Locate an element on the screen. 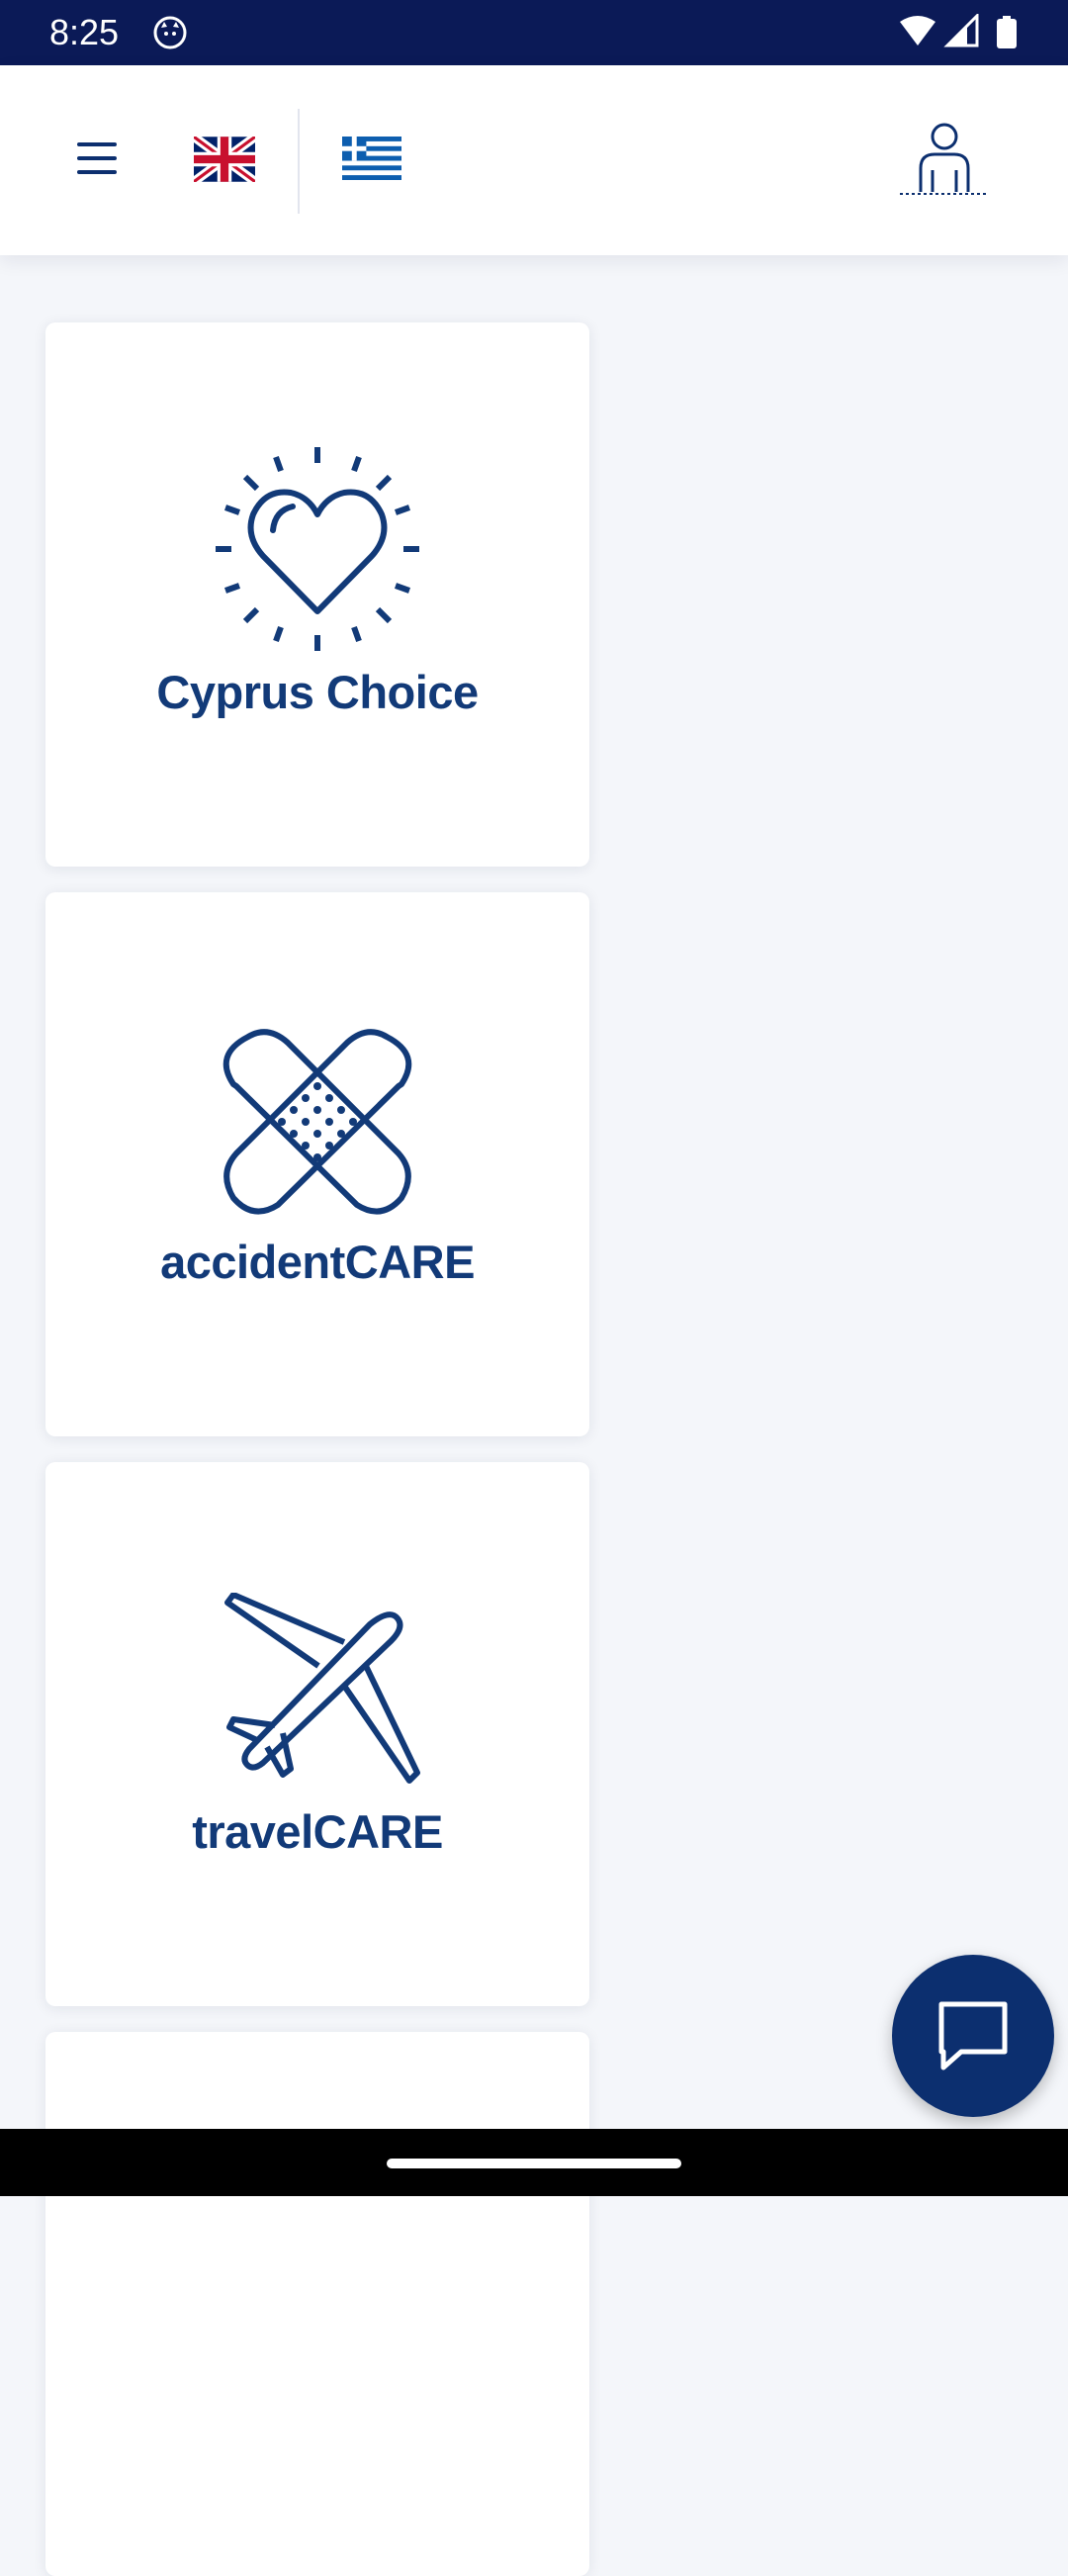  home-gesture-handle is located at coordinates (534, 2163).